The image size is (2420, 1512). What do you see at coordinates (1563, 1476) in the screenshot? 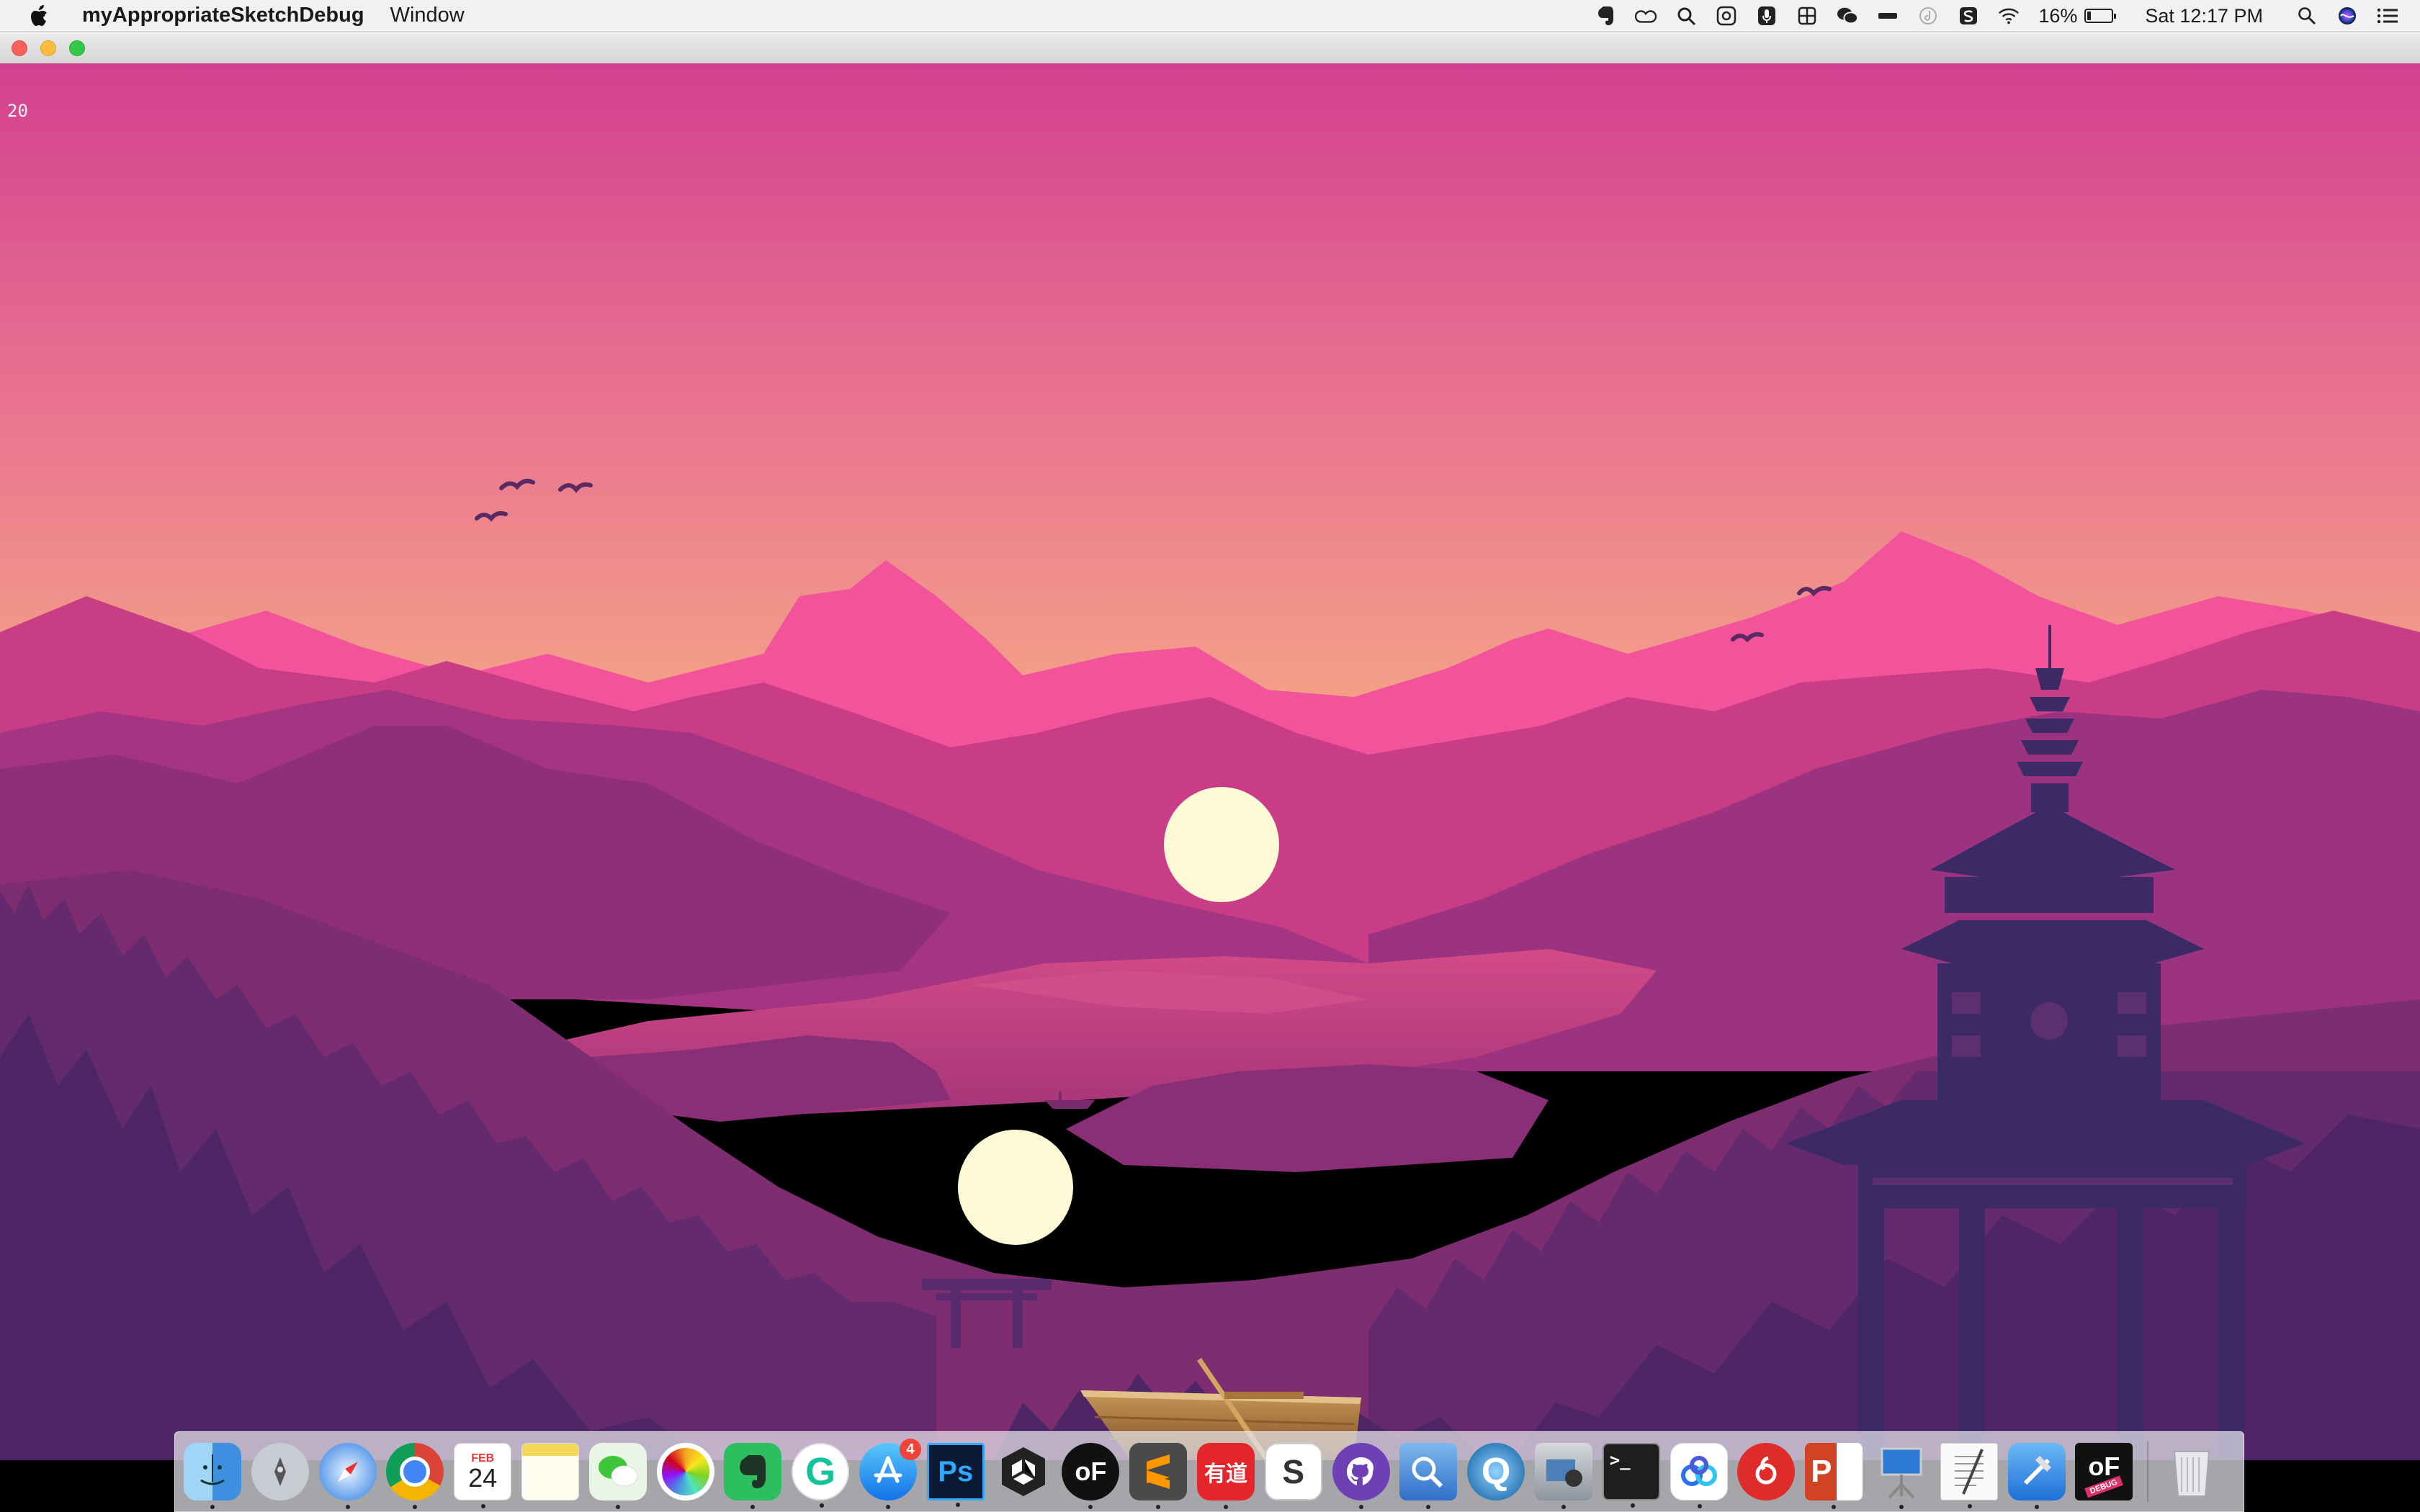
I see `image-capture-icon` at bounding box center [1563, 1476].